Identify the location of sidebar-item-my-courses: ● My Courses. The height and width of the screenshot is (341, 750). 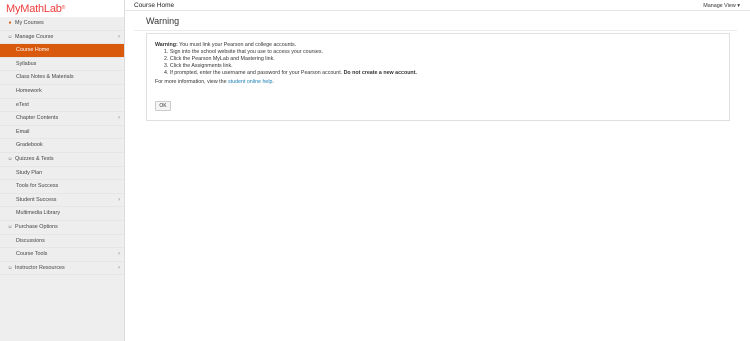
(62, 24).